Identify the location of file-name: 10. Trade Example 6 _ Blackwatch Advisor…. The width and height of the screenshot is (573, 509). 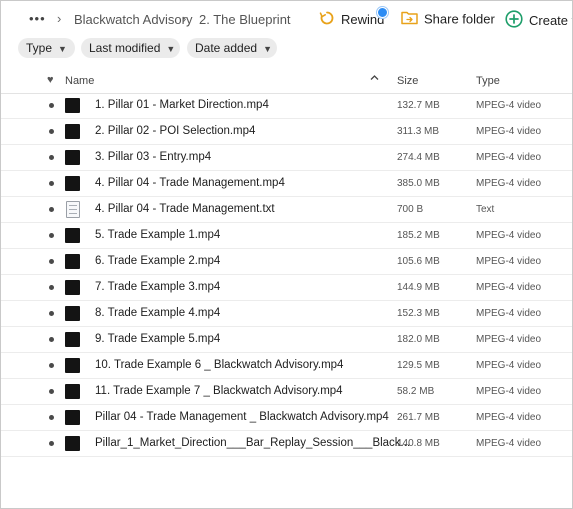
(219, 365).